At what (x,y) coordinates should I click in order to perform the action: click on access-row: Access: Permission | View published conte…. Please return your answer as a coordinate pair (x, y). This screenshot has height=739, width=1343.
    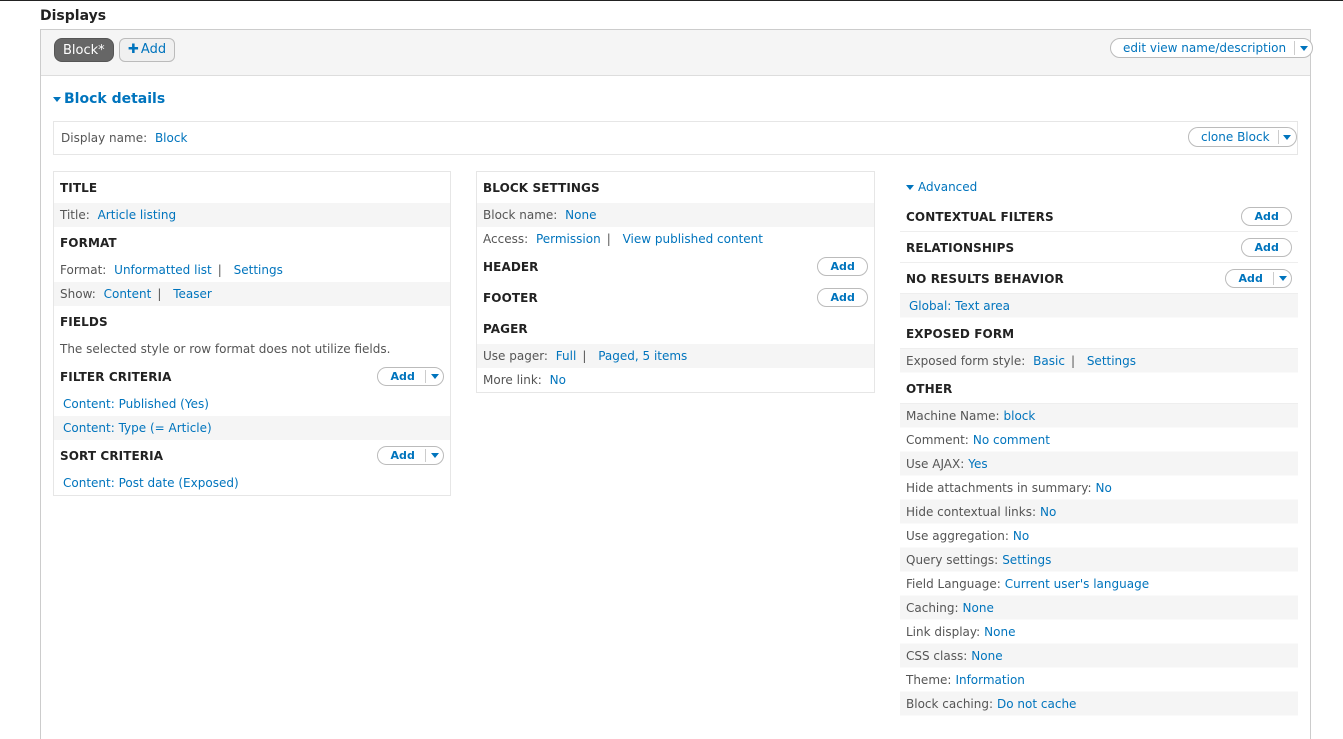
    Looking at the image, I should click on (675, 239).